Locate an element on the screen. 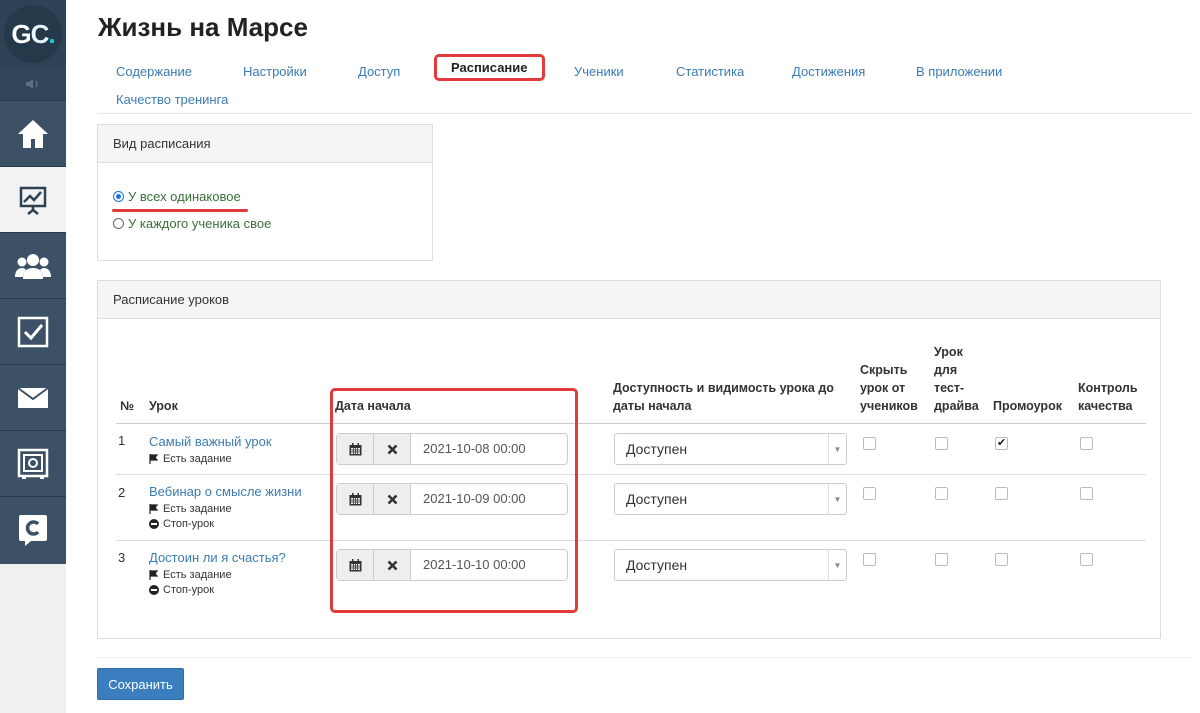 The height and width of the screenshot is (713, 1200). date-column-highlight is located at coordinates (454, 500).